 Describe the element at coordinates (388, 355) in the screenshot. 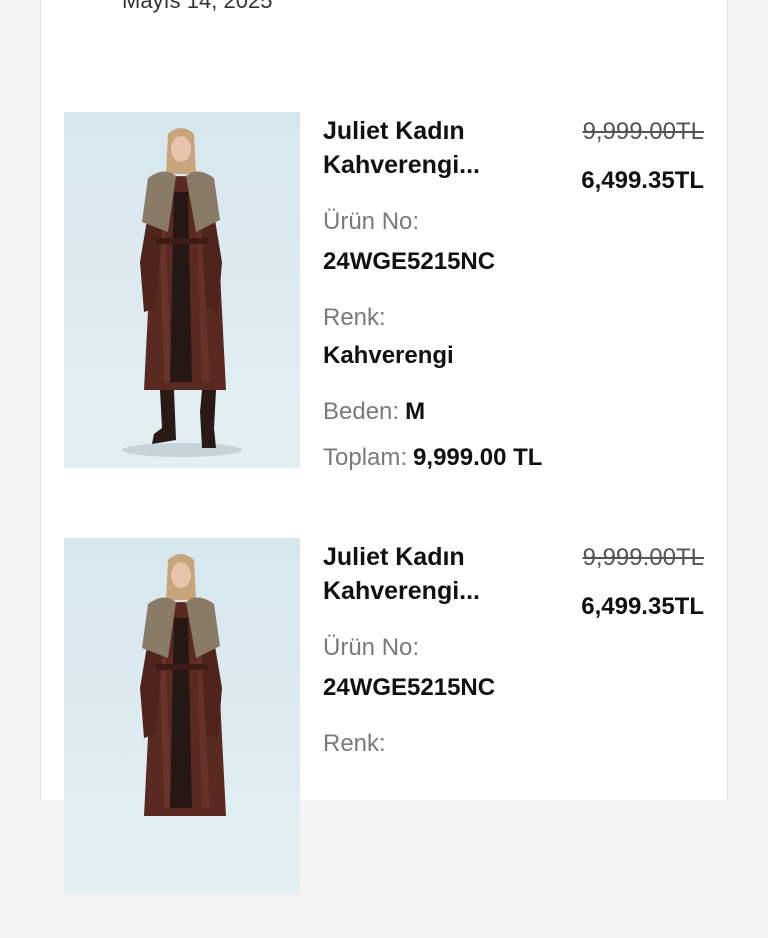

I see `color-value: Kahverengi` at that location.